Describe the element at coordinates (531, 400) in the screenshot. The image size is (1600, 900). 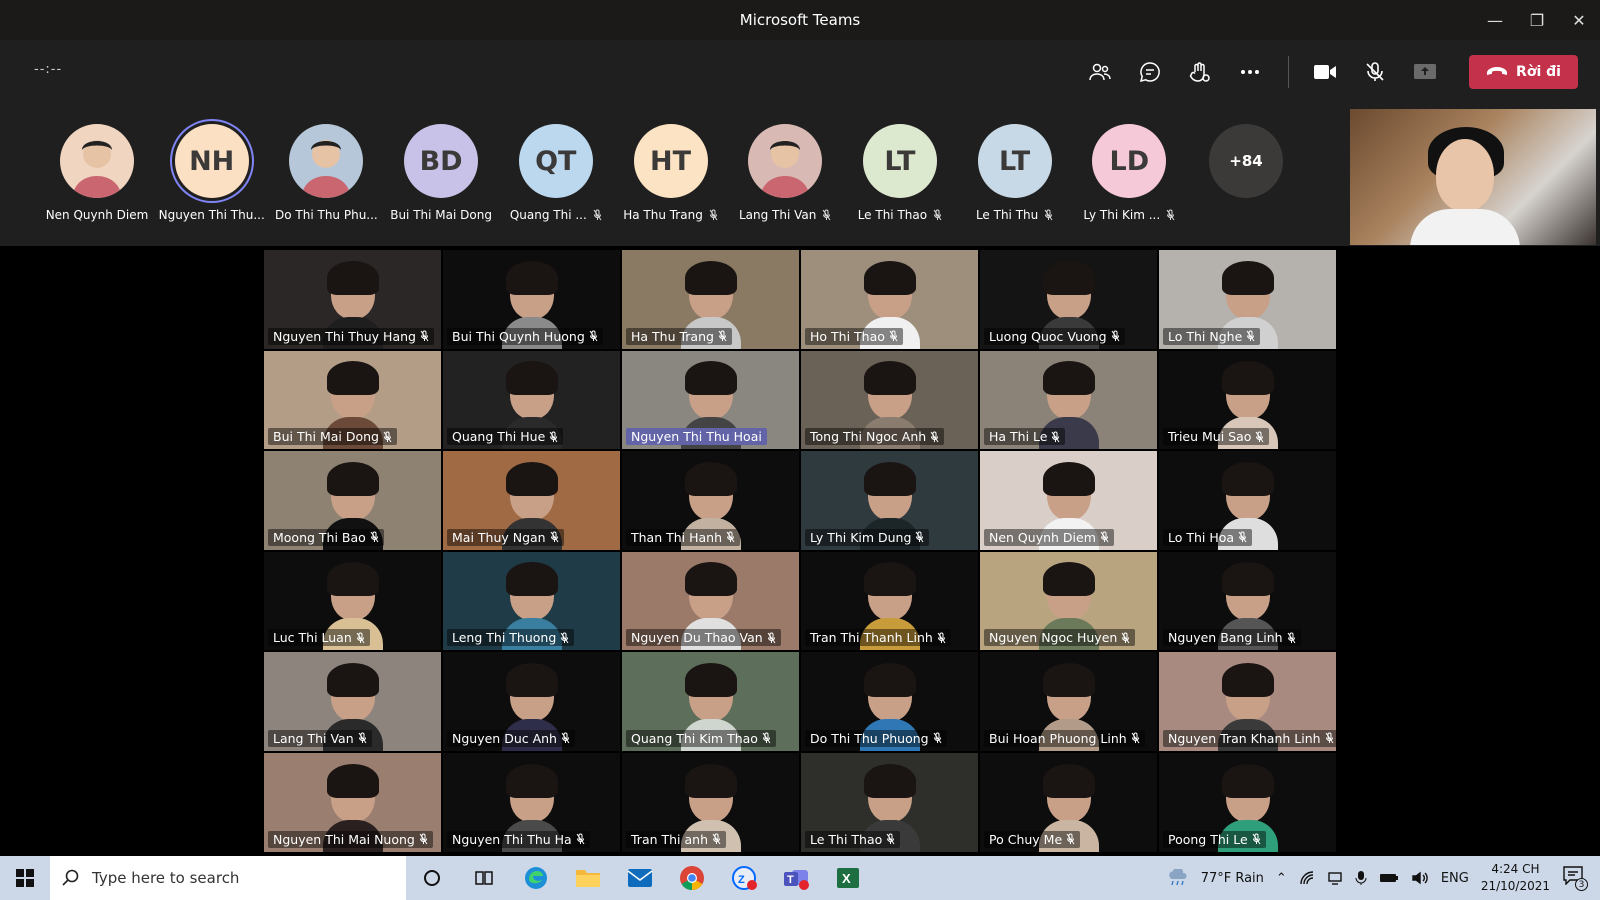
I see `video-tile: Quang Thi Hue` at that location.